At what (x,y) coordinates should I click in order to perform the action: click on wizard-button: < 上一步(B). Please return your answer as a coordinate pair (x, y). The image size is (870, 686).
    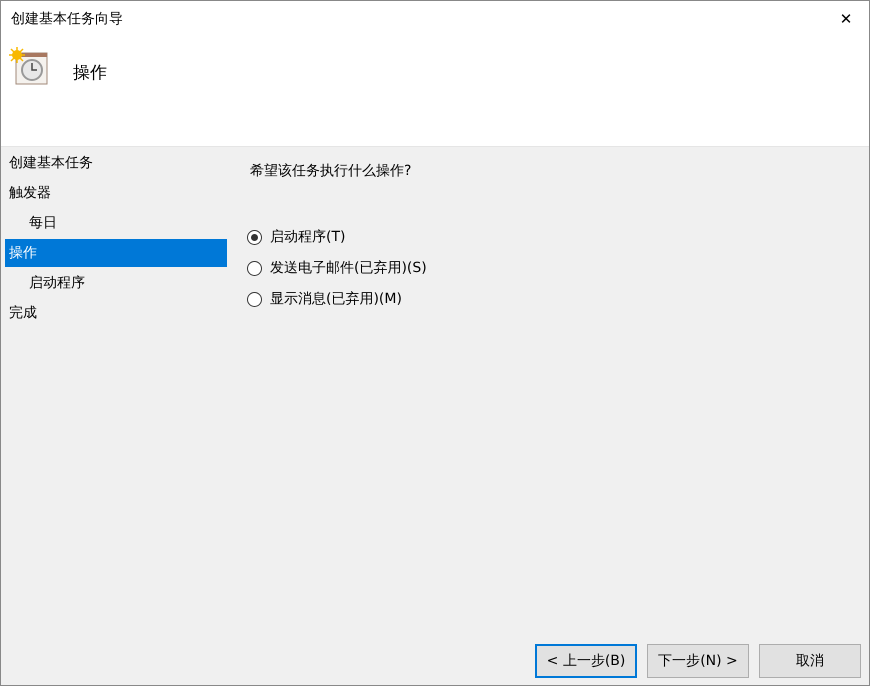
    Looking at the image, I should click on (586, 661).